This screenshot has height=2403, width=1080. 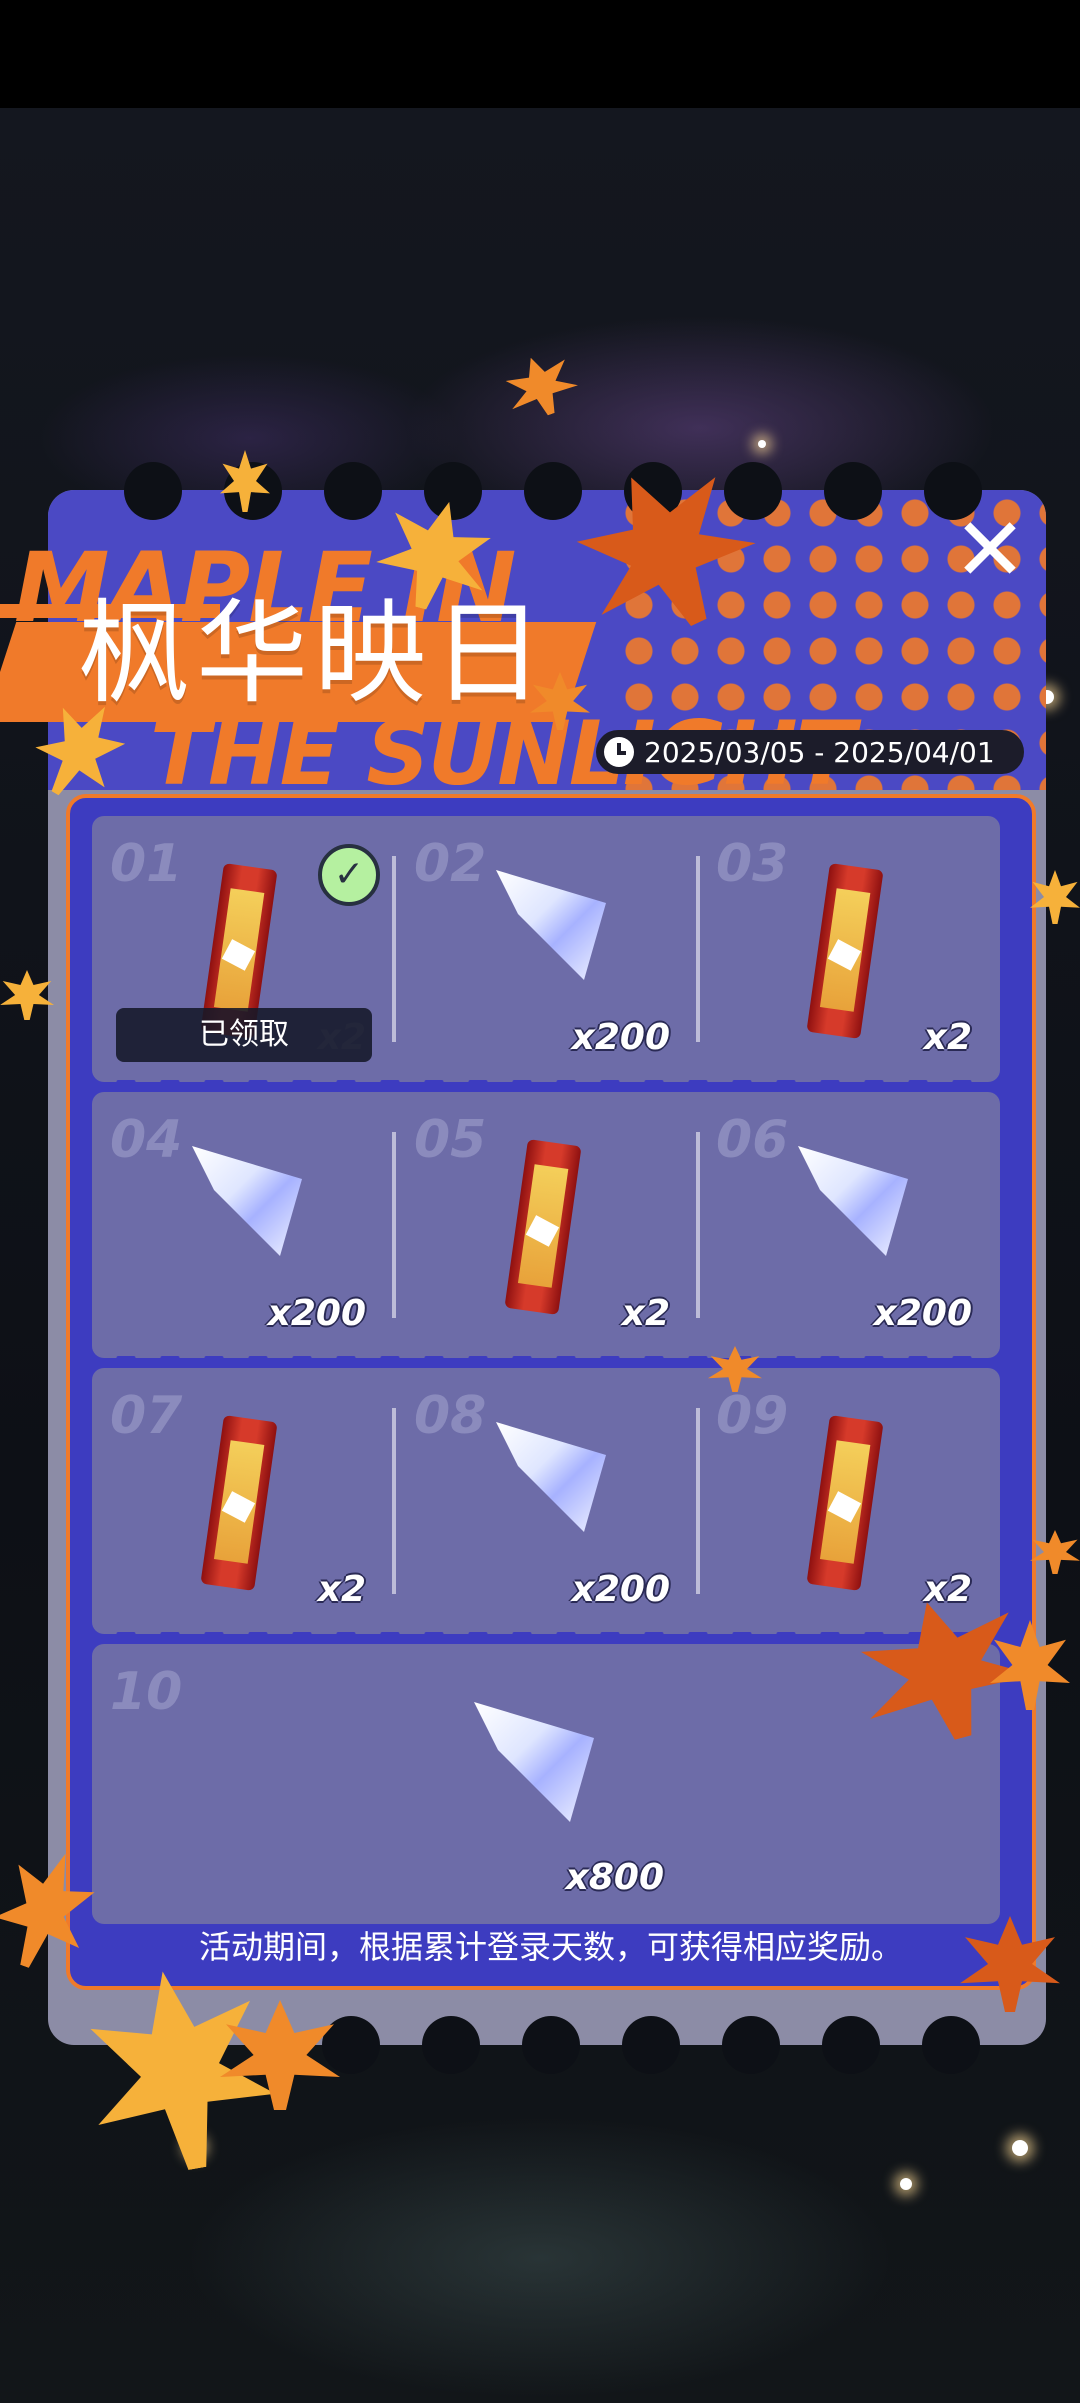 What do you see at coordinates (146, 1416) in the screenshot?
I see `day-number: 07` at bounding box center [146, 1416].